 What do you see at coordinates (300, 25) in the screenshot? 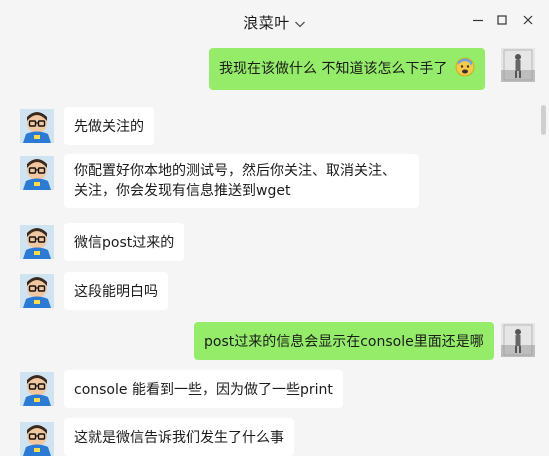
I see `chevron-down-icon` at bounding box center [300, 25].